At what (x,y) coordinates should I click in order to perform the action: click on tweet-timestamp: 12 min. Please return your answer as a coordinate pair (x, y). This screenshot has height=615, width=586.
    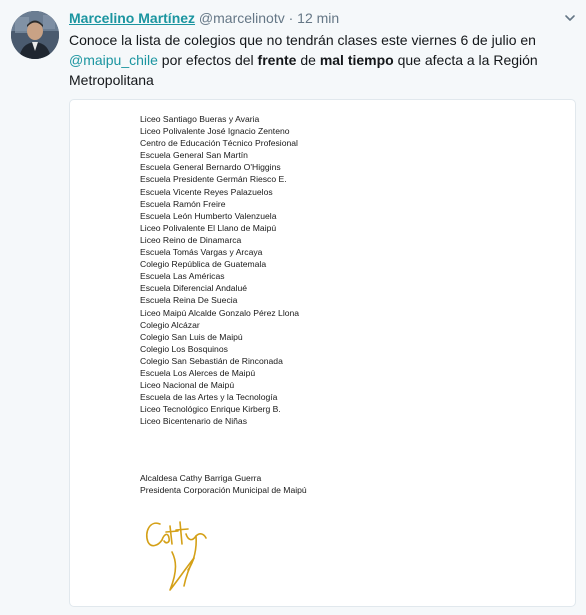
    Looking at the image, I should click on (318, 18).